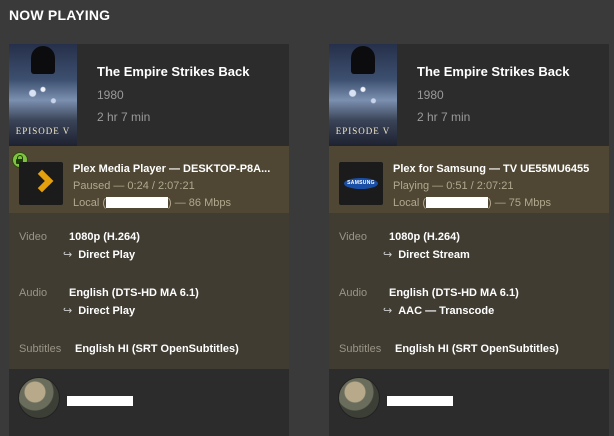  What do you see at coordinates (519, 203) in the screenshot?
I see `bandwidth: ) — 75 Mbps` at bounding box center [519, 203].